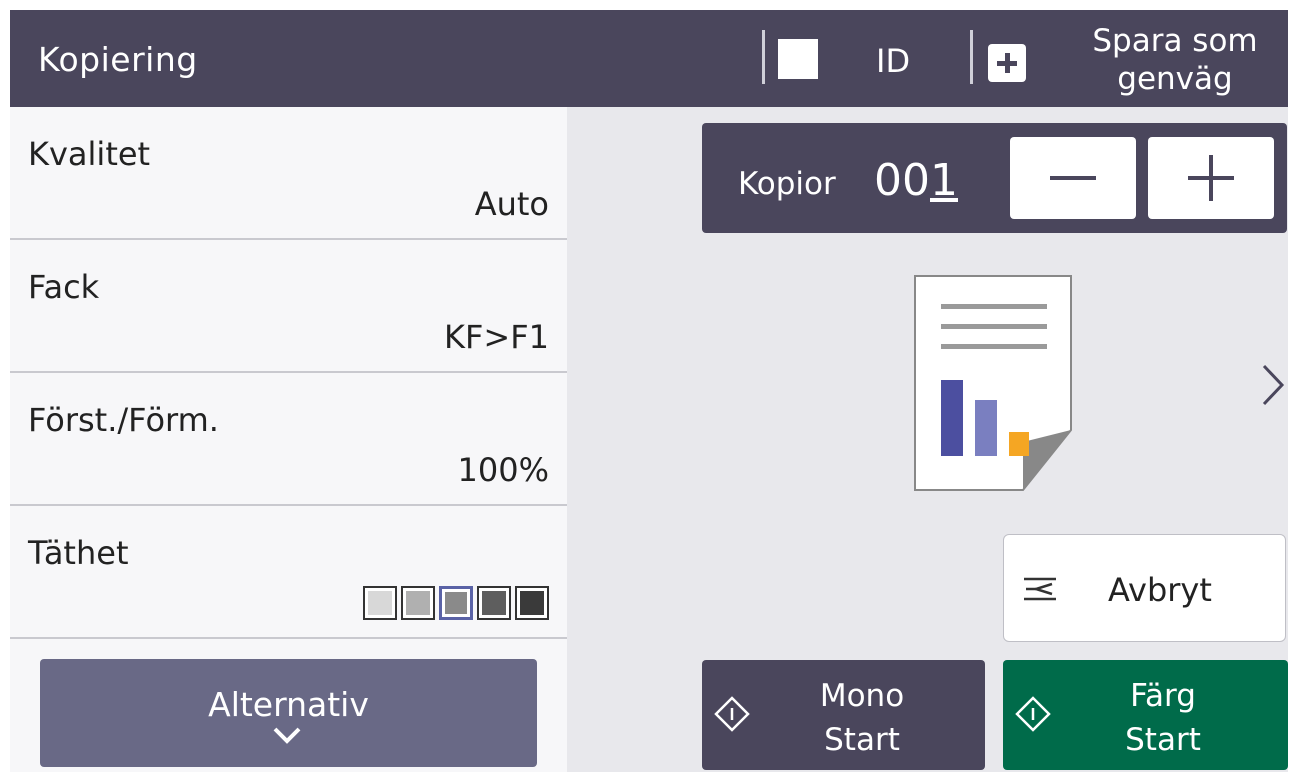 This screenshot has width=1290, height=776. Describe the element at coordinates (287, 735) in the screenshot. I see `chevron-down-icon` at that location.